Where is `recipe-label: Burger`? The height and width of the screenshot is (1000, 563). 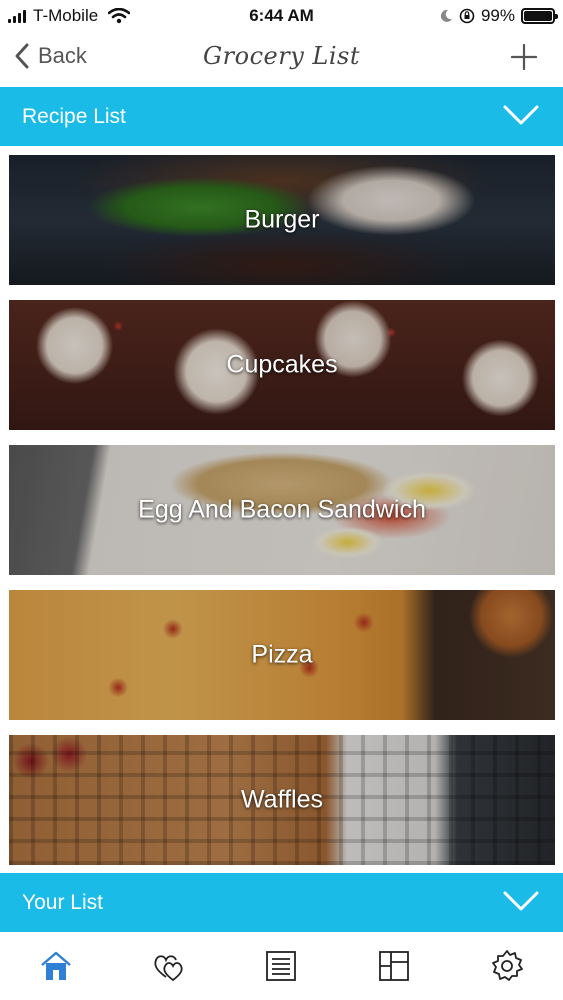 recipe-label: Burger is located at coordinates (282, 219).